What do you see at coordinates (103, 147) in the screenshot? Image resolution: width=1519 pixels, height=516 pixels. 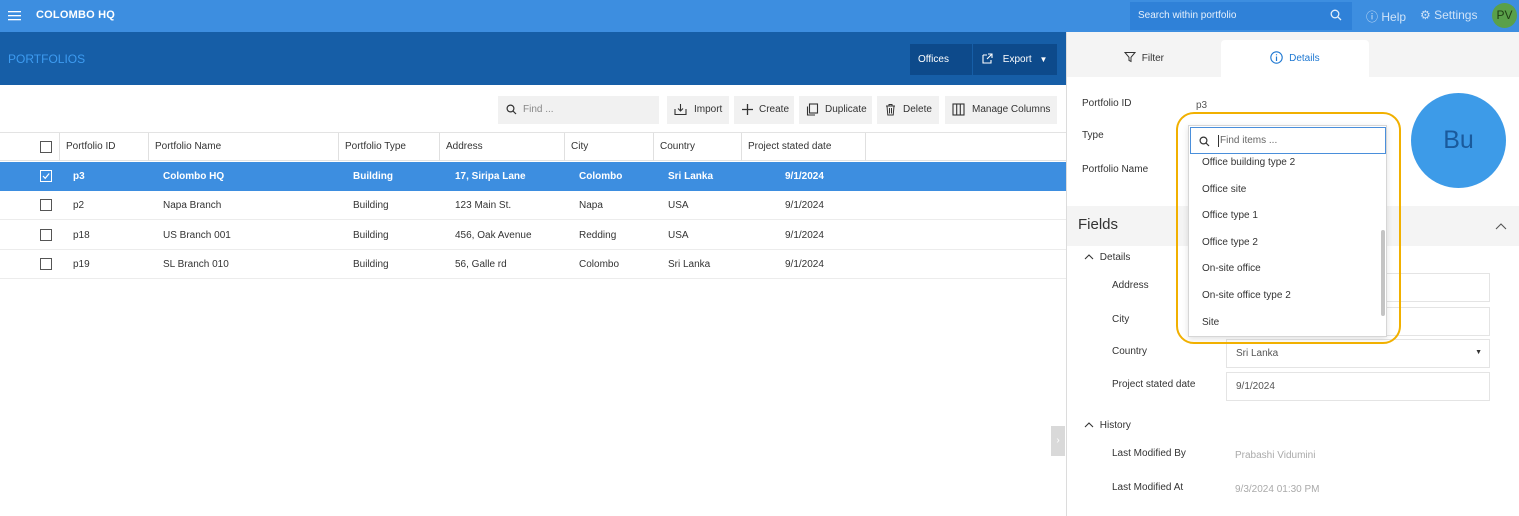 I see `column-header-portfolio-id: Portfolio ID` at bounding box center [103, 147].